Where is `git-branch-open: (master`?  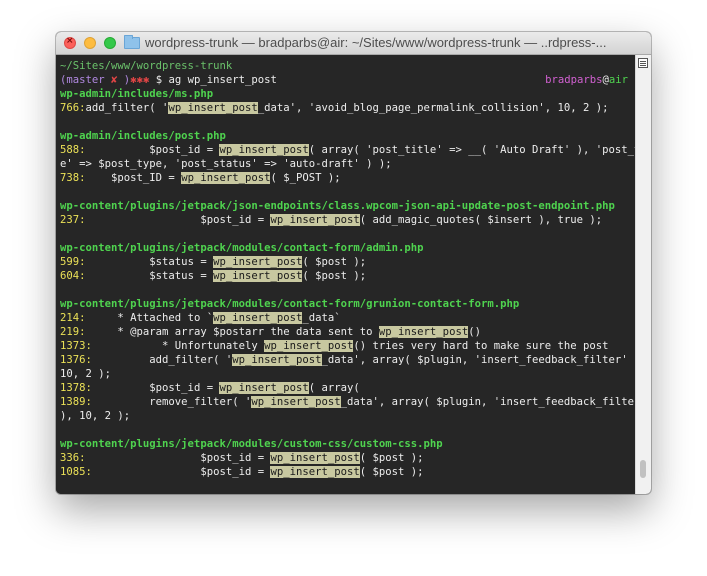 git-branch-open: (master is located at coordinates (86, 80).